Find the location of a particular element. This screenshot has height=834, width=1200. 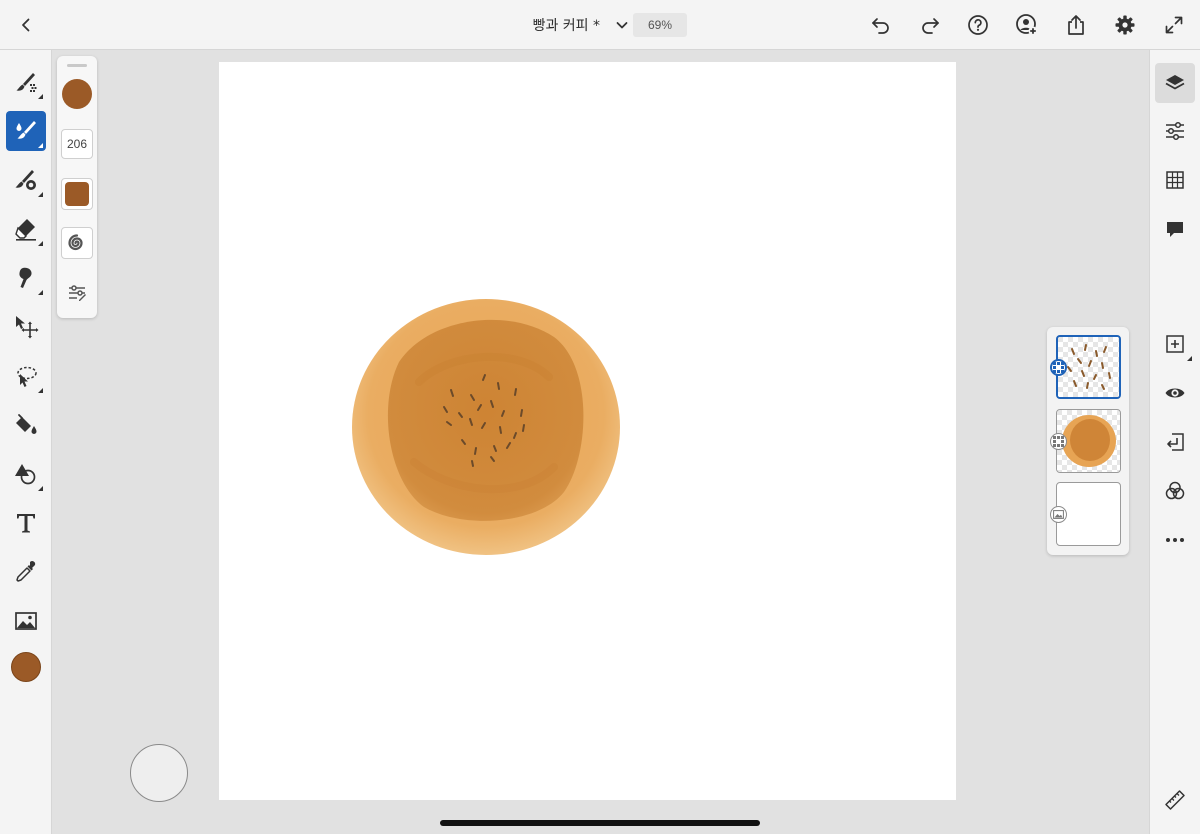

adjustments-icon is located at coordinates (1175, 131).